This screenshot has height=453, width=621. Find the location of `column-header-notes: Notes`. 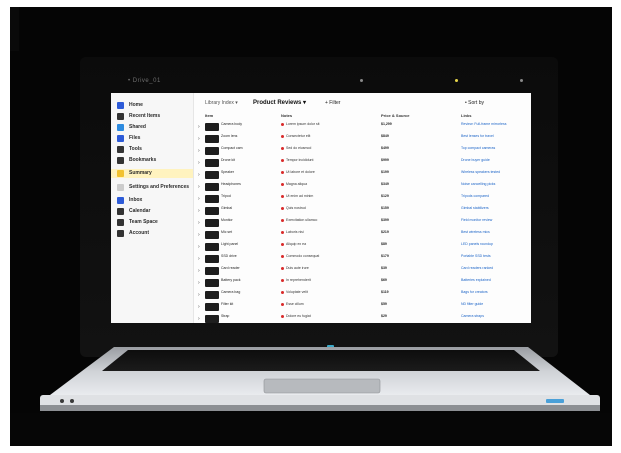

column-header-notes: Notes is located at coordinates (286, 115).